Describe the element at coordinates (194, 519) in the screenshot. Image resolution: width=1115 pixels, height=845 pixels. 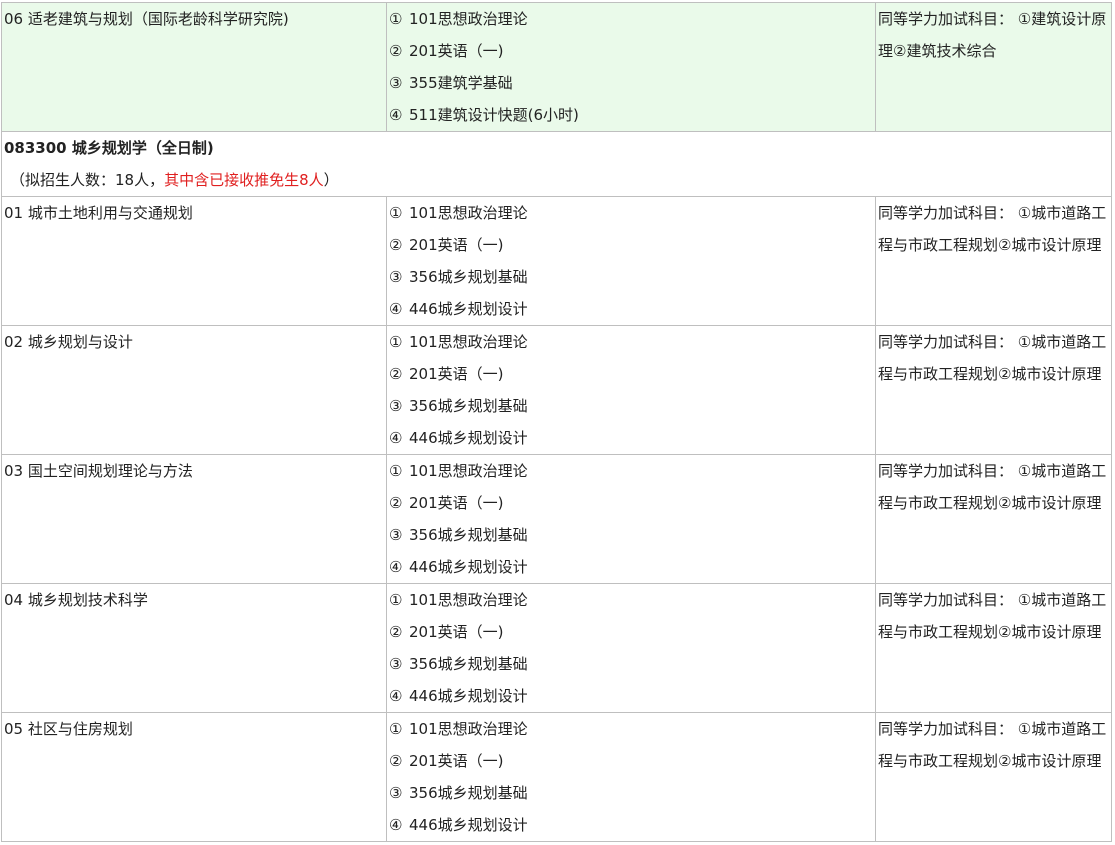
I see `direction-cell: 03 国土空间规划理论与方法` at that location.